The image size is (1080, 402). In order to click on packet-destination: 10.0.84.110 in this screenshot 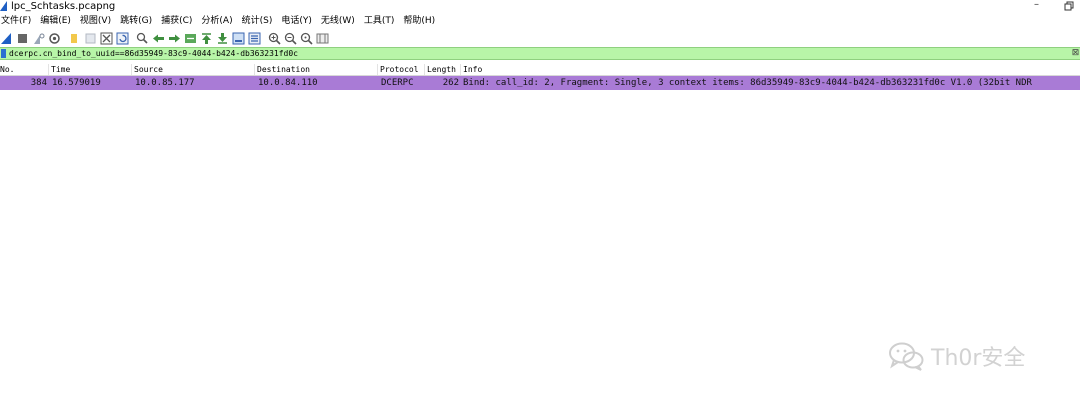, I will do `click(288, 83)`.